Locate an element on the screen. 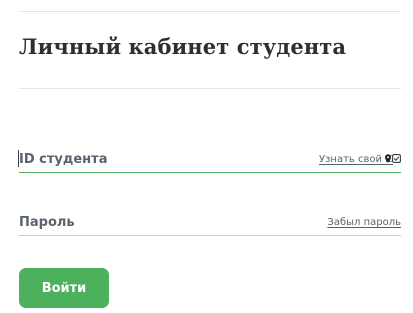 The height and width of the screenshot is (313, 413). student-id-field: ID студента Узнать свой ID is located at coordinates (209, 161).